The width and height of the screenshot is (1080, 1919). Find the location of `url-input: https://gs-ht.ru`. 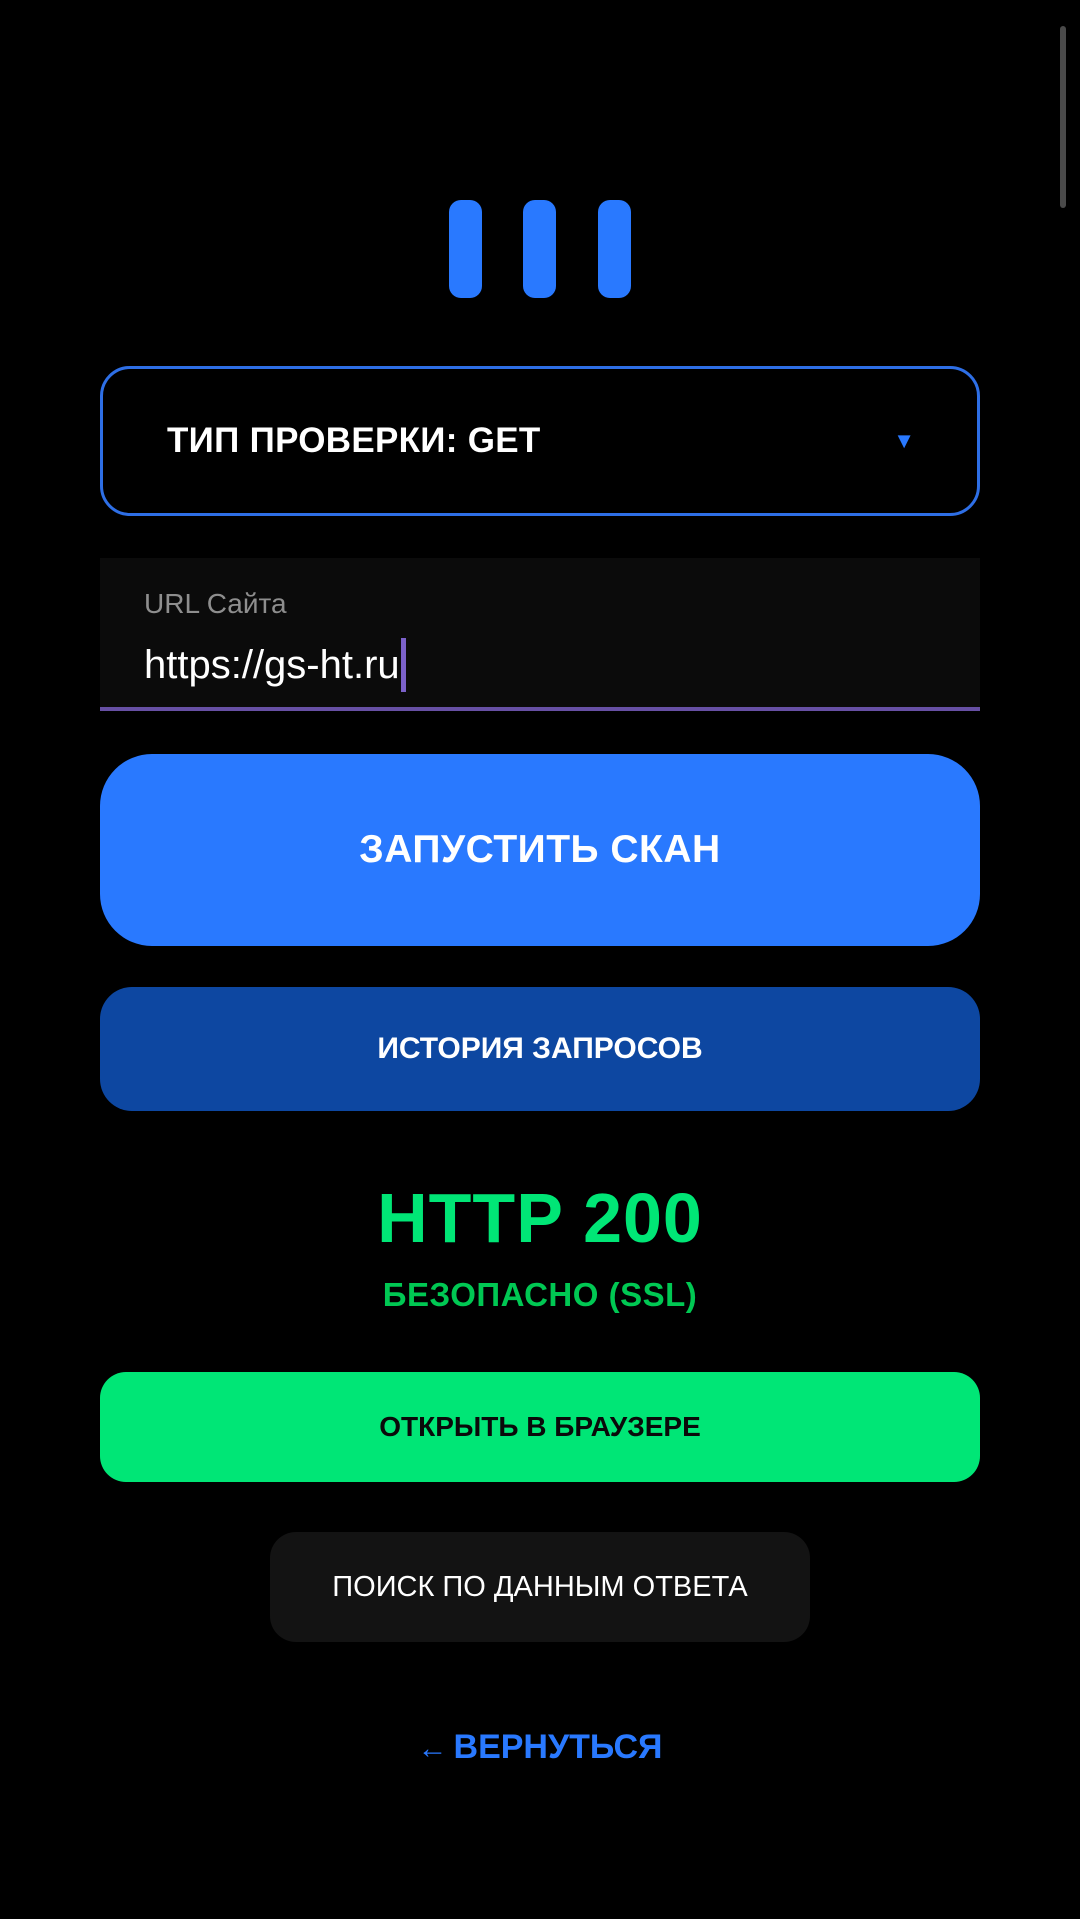

url-input: https://gs-ht.ru is located at coordinates (275, 665).